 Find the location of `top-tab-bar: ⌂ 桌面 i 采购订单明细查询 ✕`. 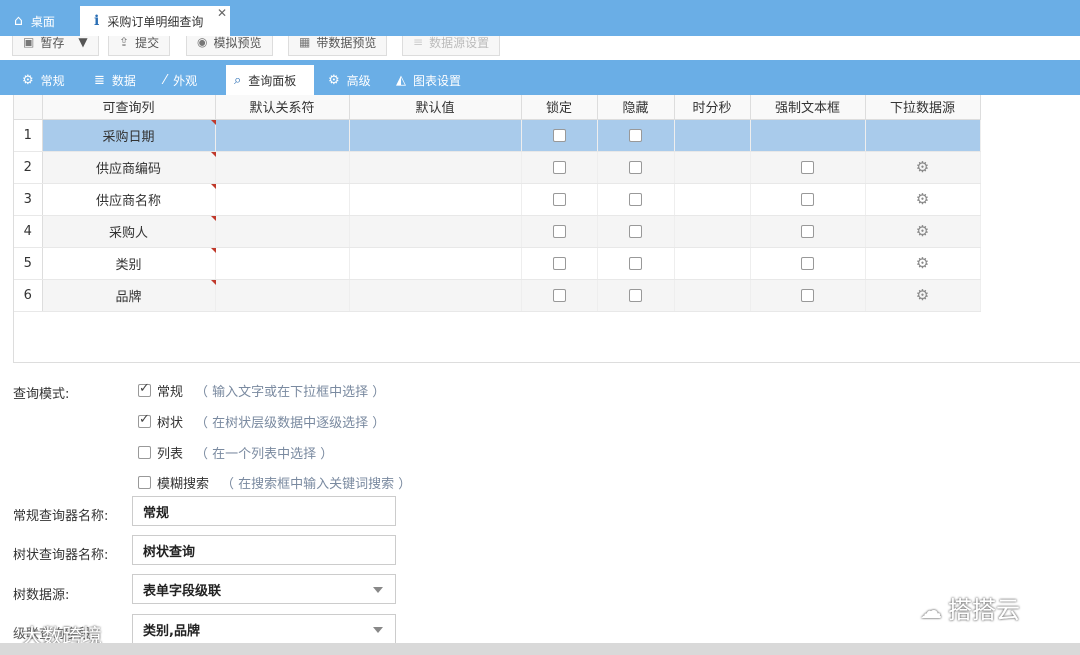

top-tab-bar: ⌂ 桌面 i 采购订单明细查询 ✕ is located at coordinates (540, 18).